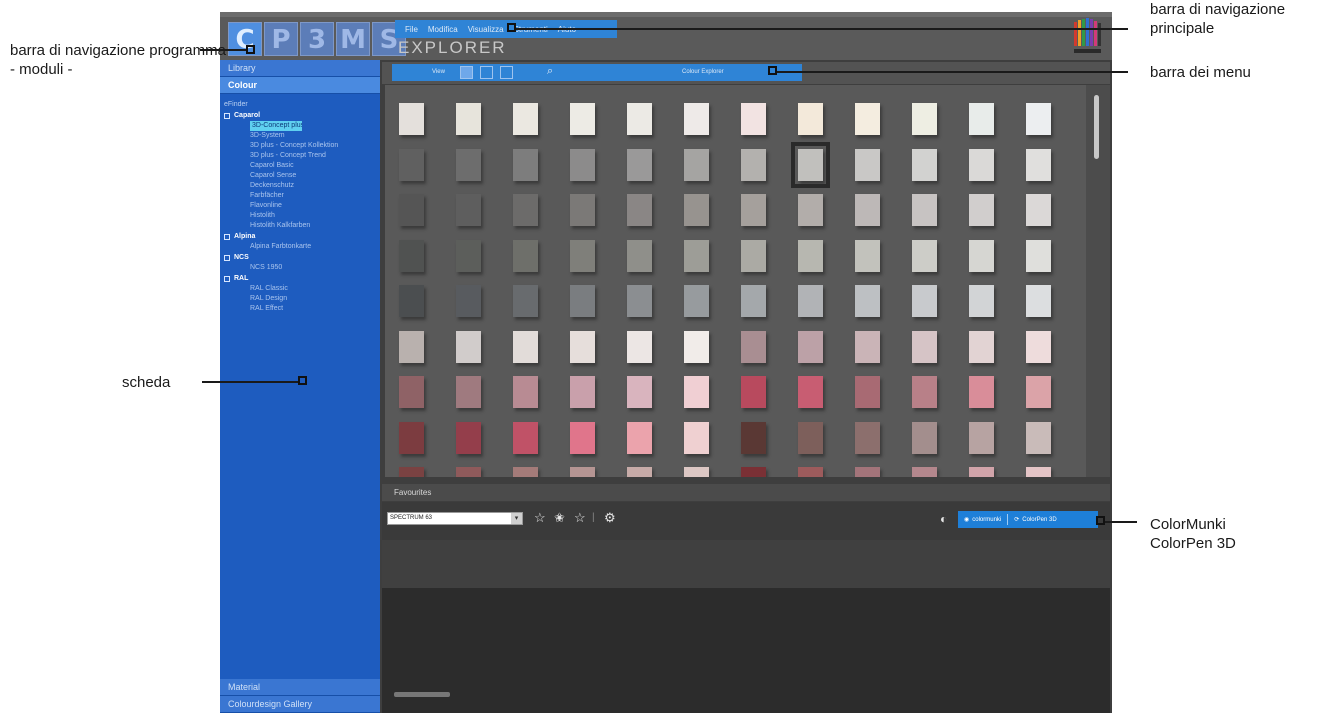 This screenshot has height=713, width=1333. What do you see at coordinates (353, 39) in the screenshot?
I see `module-m-button: M` at bounding box center [353, 39].